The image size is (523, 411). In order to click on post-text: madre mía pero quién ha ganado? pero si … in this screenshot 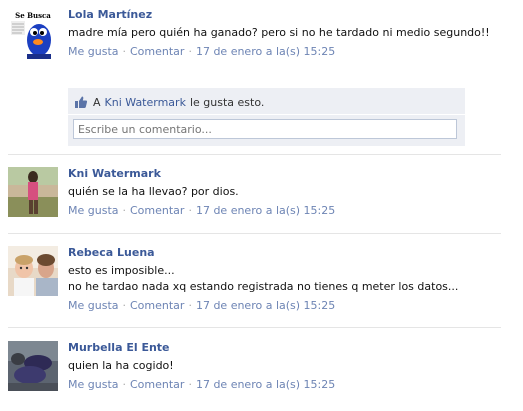, I will do `click(279, 32)`.